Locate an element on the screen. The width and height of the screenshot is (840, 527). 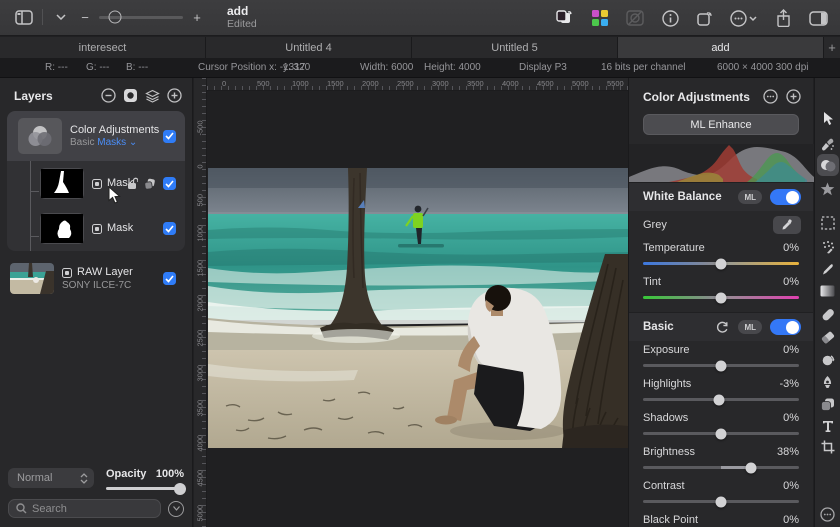
opacity-slider is located at coordinates (146, 488).